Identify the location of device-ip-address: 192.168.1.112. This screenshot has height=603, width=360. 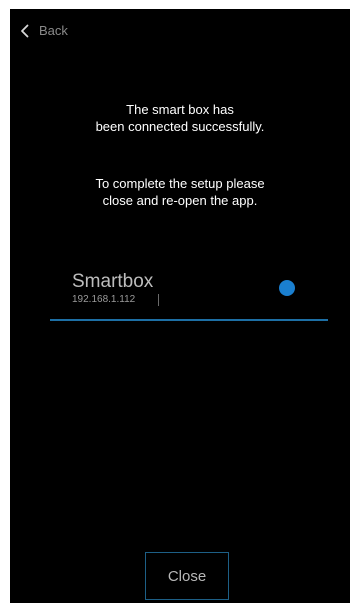
(104, 299).